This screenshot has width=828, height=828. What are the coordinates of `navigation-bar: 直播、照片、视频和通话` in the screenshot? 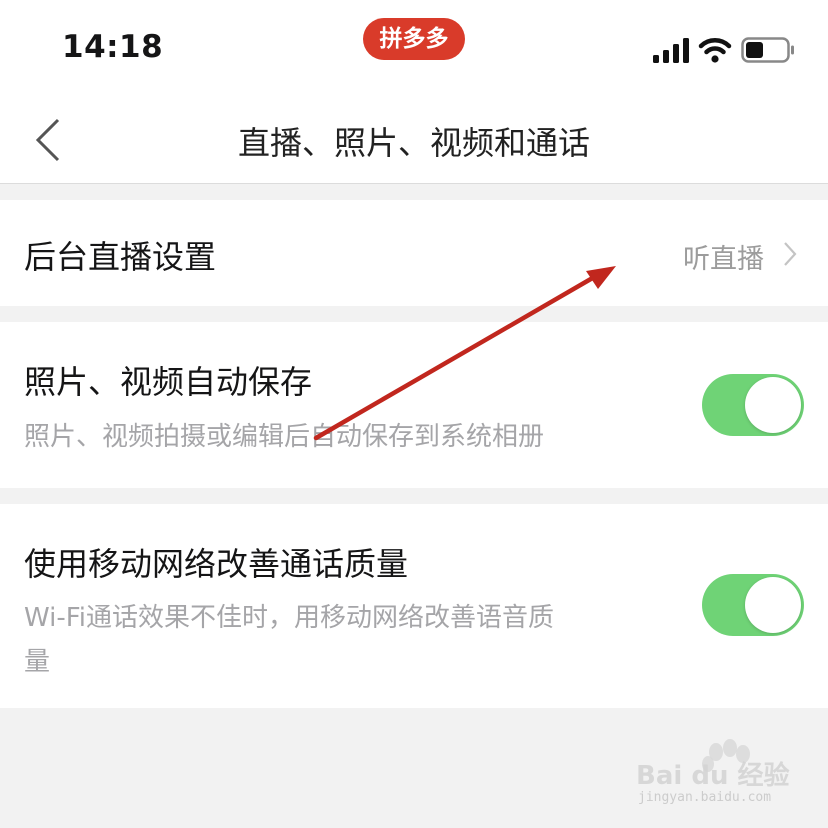 It's located at (414, 140).